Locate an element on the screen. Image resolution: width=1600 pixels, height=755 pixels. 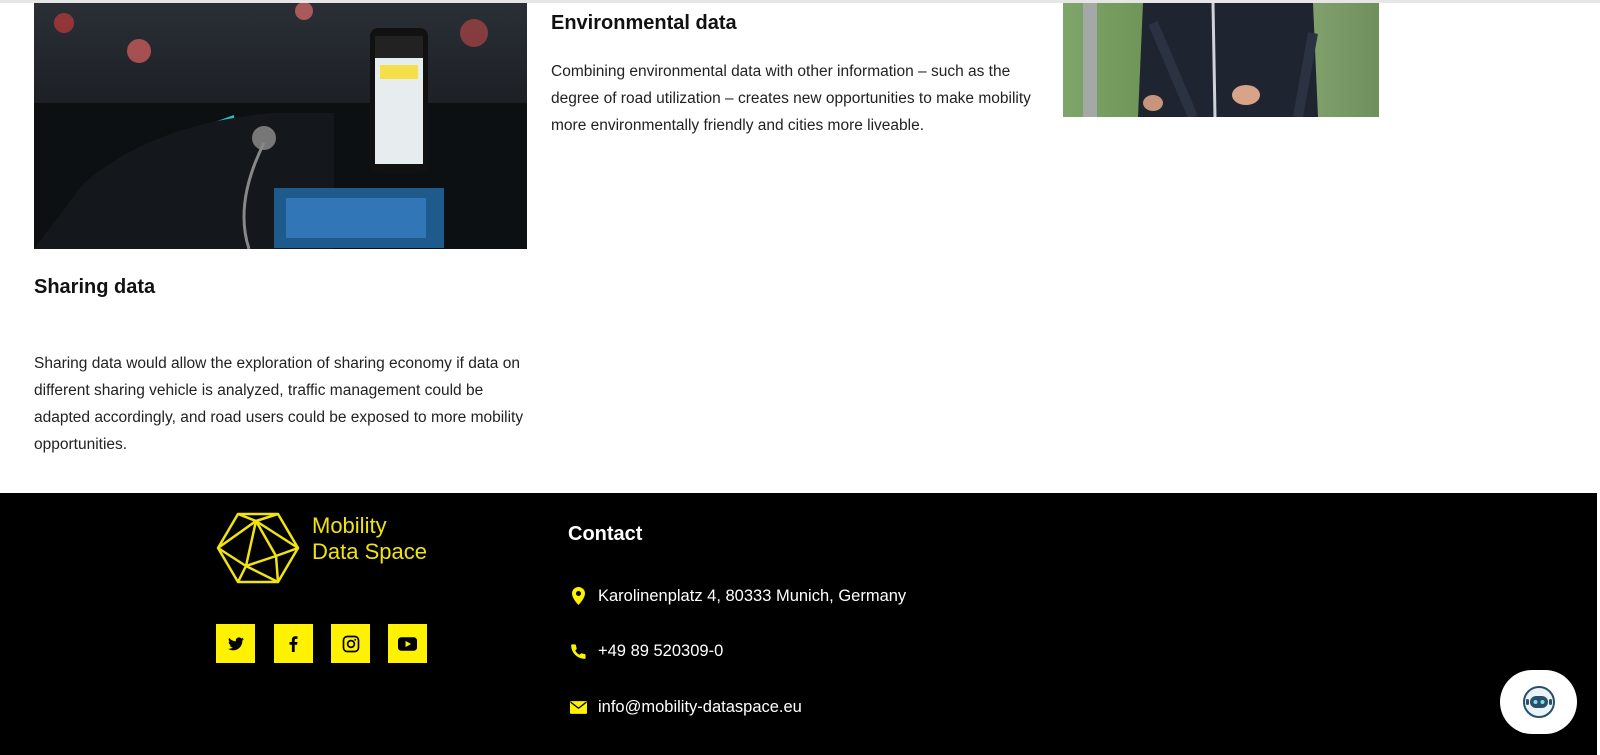
twitter-button is located at coordinates (235, 643).